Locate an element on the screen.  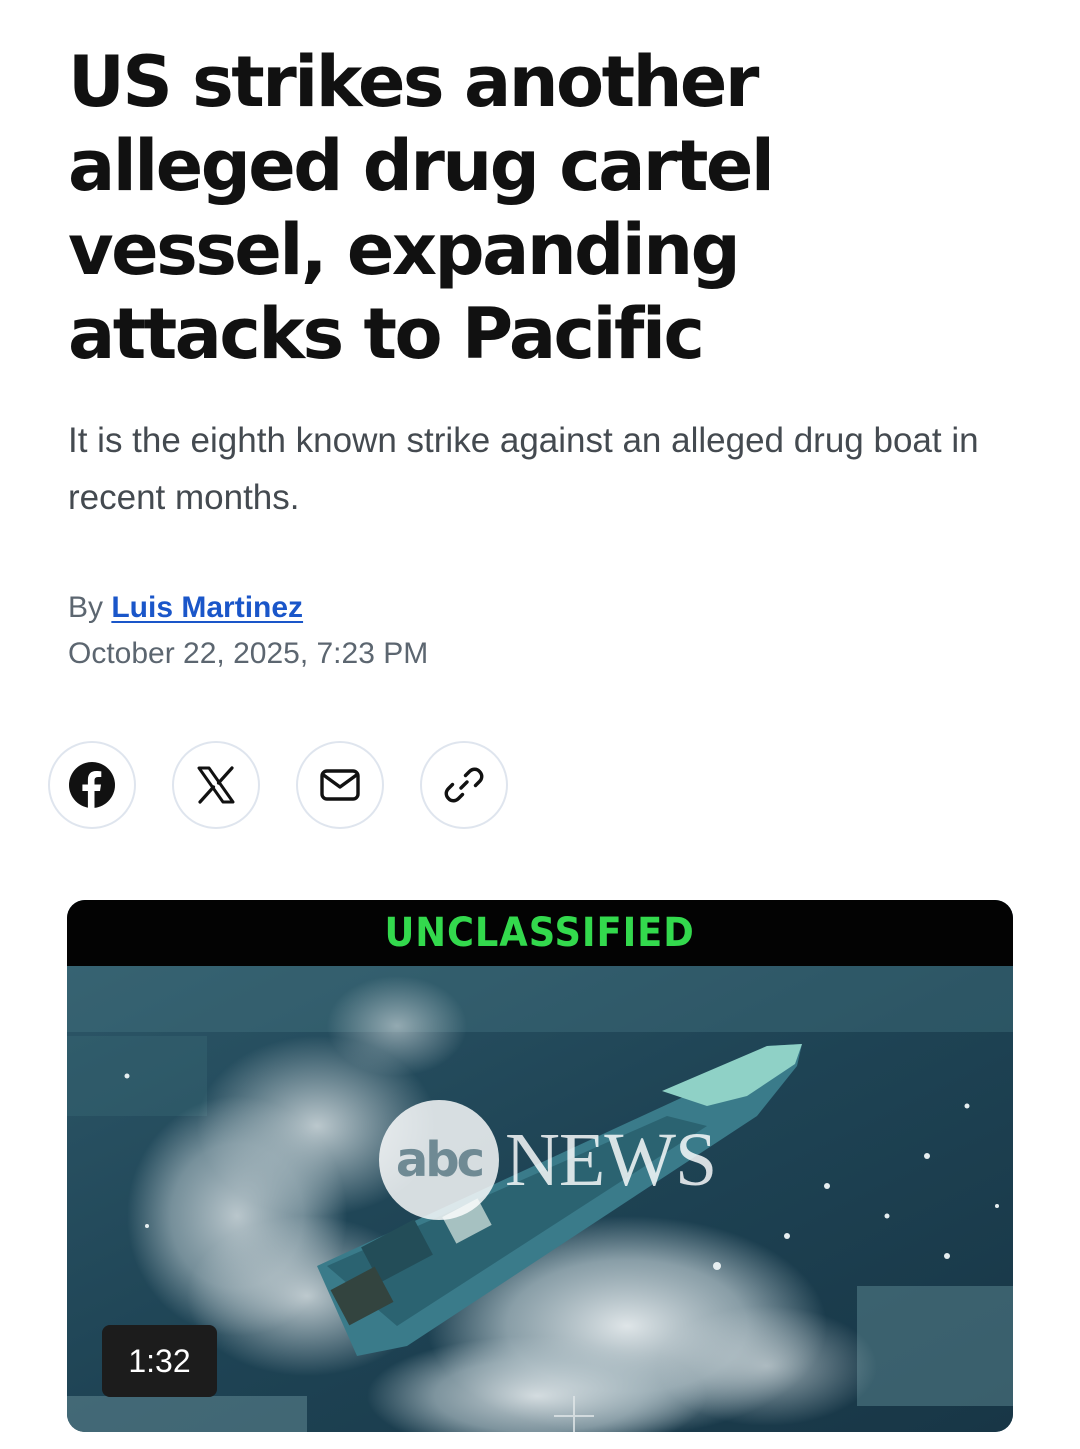
share-email-button is located at coordinates (340, 785).